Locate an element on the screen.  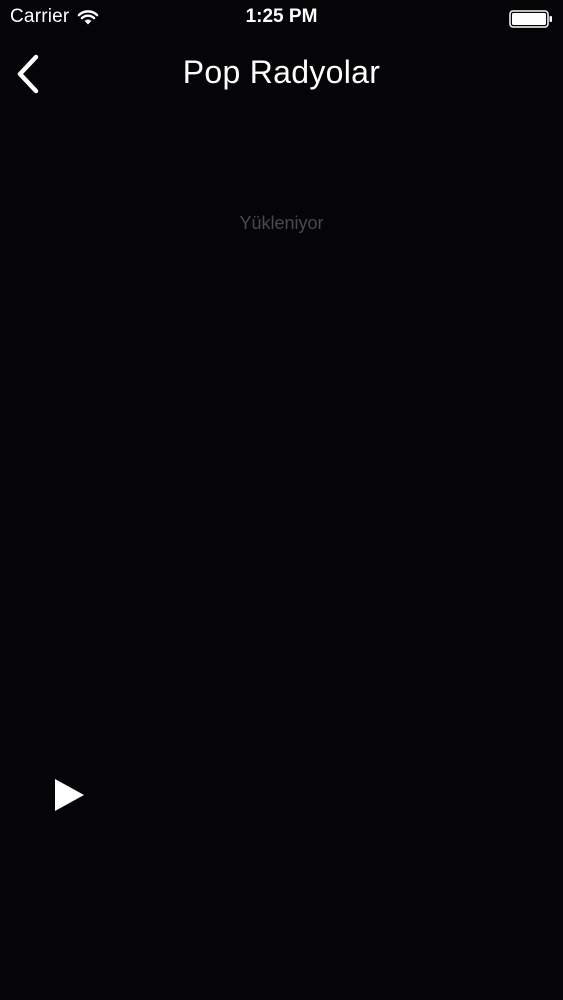
navigation-bar: Pop Radyolar is located at coordinates (281, 73).